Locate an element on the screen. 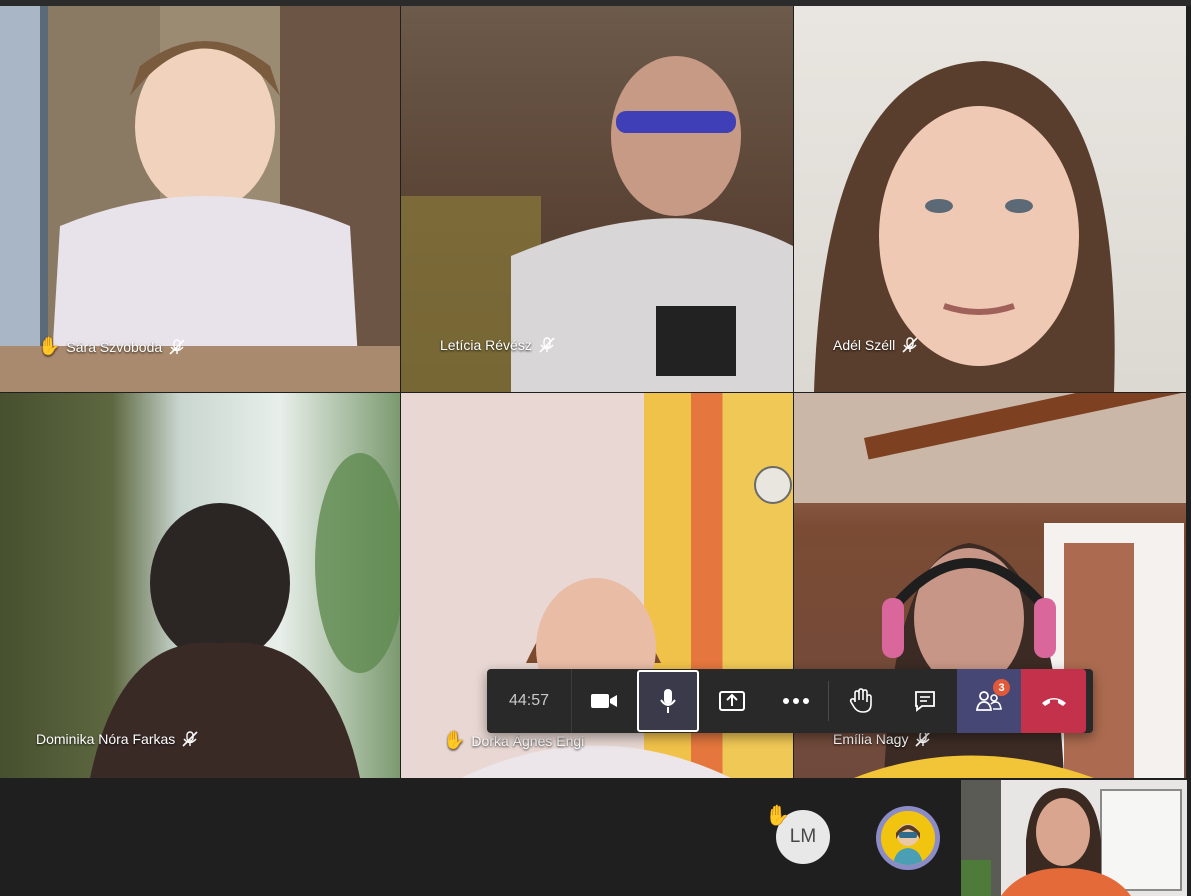 This screenshot has width=1191, height=896. self-video-feed is located at coordinates (1074, 838).